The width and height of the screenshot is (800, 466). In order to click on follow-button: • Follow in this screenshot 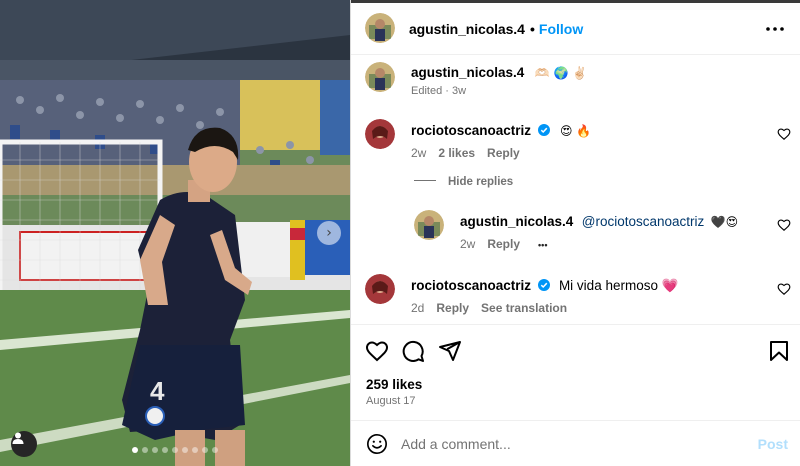, I will do `click(554, 29)`.